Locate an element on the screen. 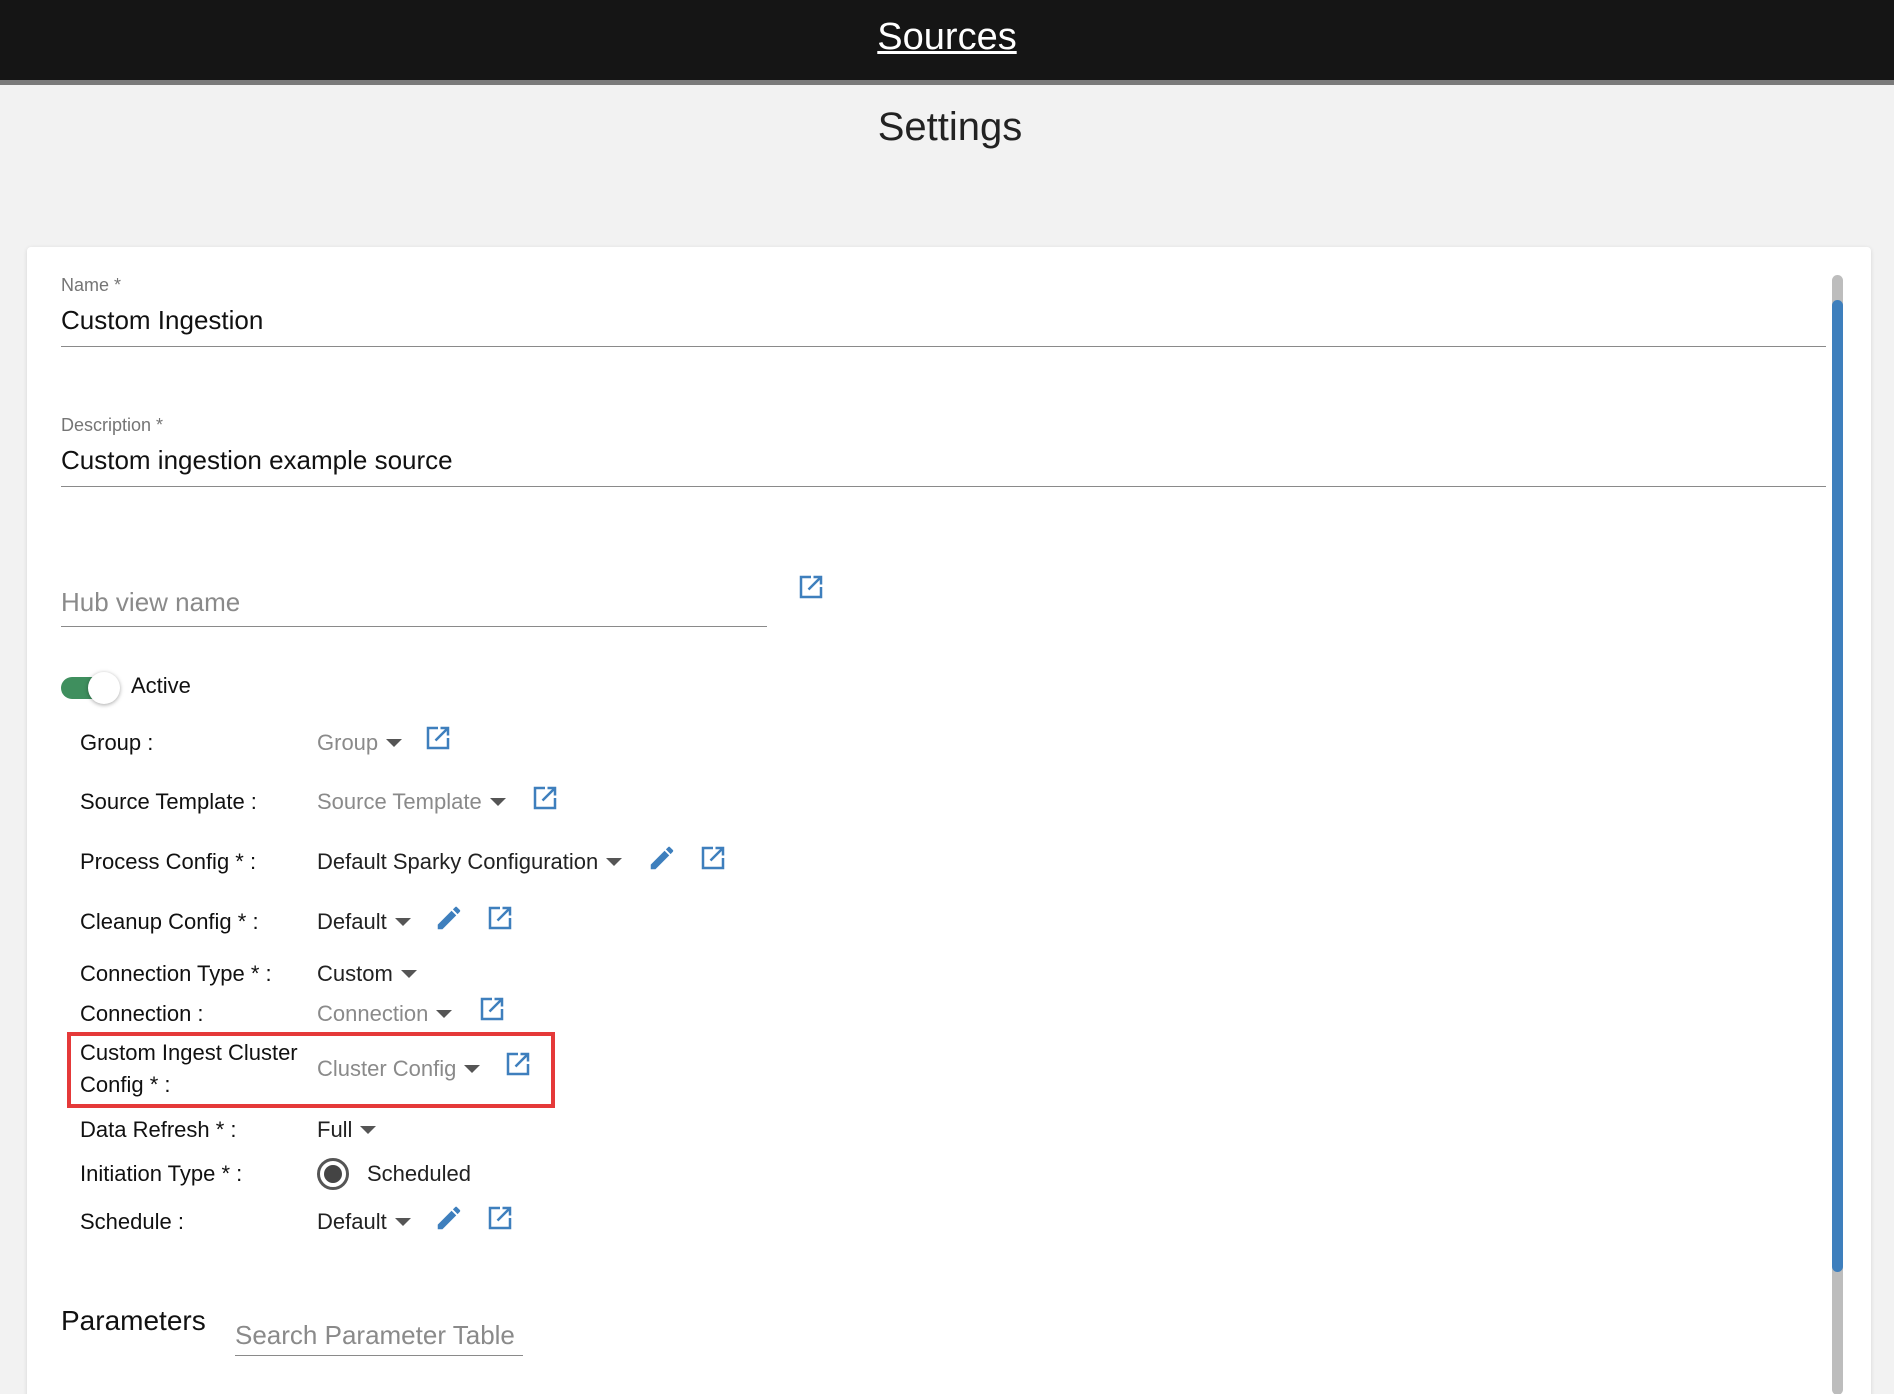 The height and width of the screenshot is (1394, 1894). connection-label: Connection : is located at coordinates (142, 1013).